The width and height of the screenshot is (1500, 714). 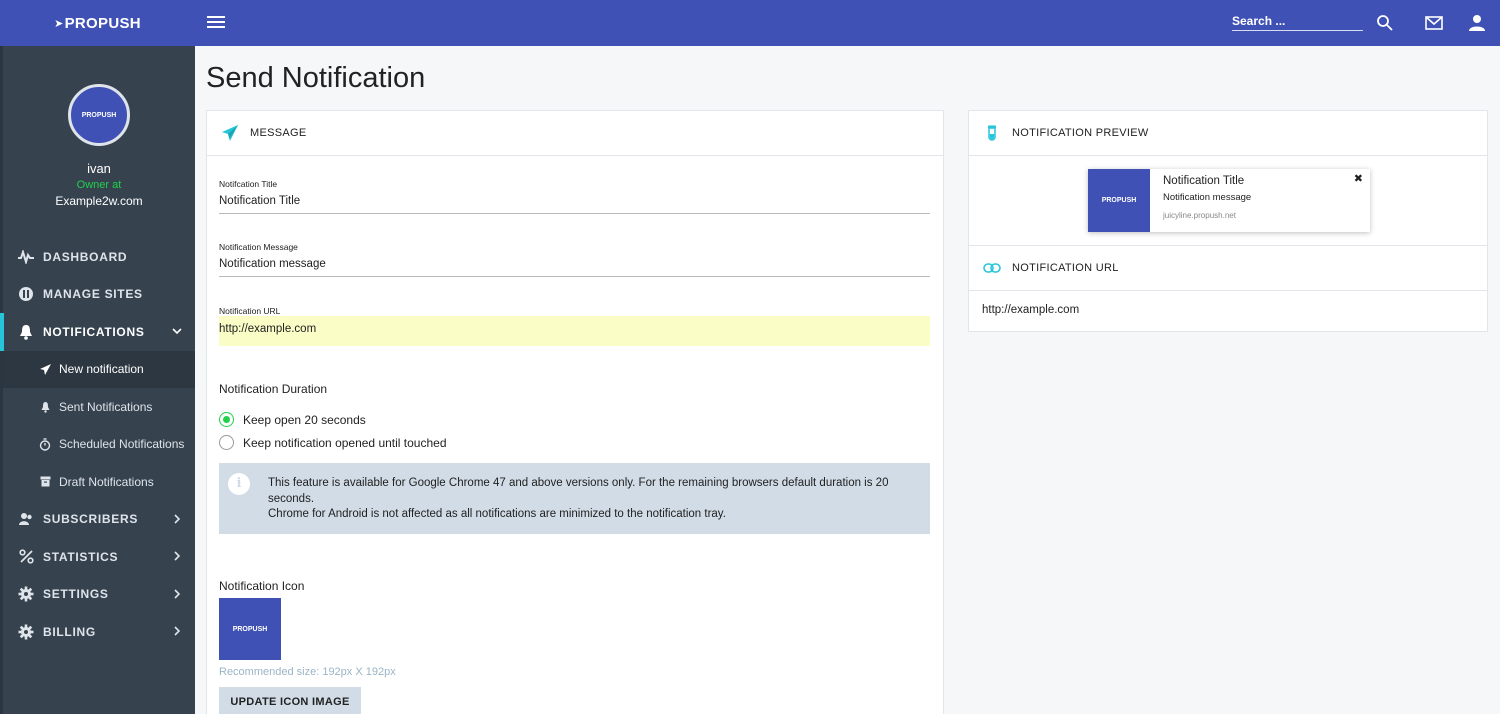 What do you see at coordinates (1199, 215) in the screenshot?
I see `preview-domain: juicyline.propush.net` at bounding box center [1199, 215].